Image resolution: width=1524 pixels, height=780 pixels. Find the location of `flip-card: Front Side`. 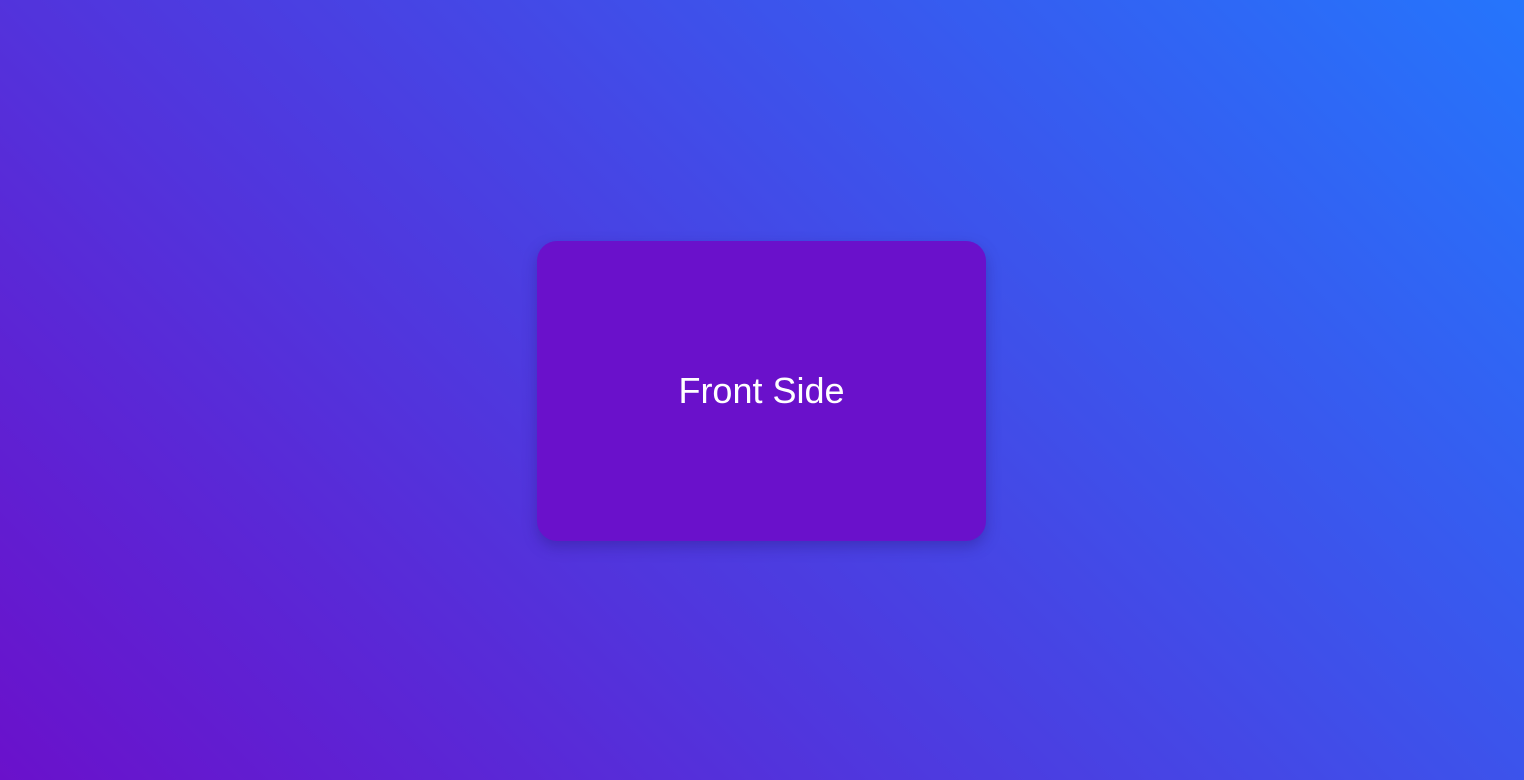

flip-card: Front Side is located at coordinates (761, 391).